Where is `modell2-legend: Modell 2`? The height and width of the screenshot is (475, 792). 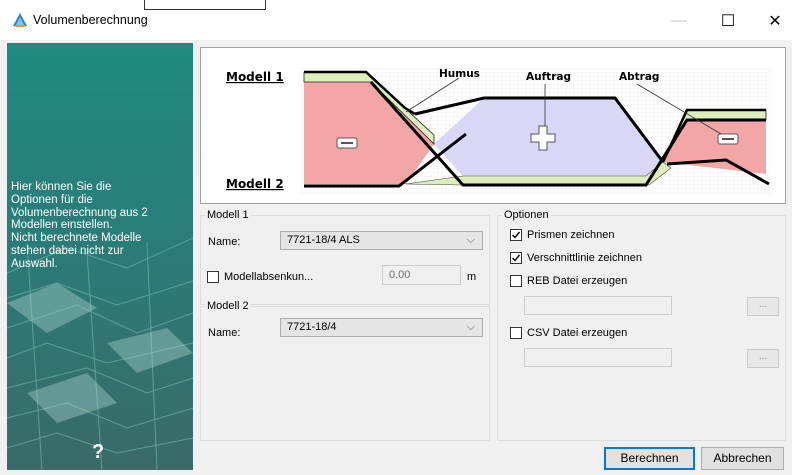 modell2-legend: Modell 2 is located at coordinates (228, 306).